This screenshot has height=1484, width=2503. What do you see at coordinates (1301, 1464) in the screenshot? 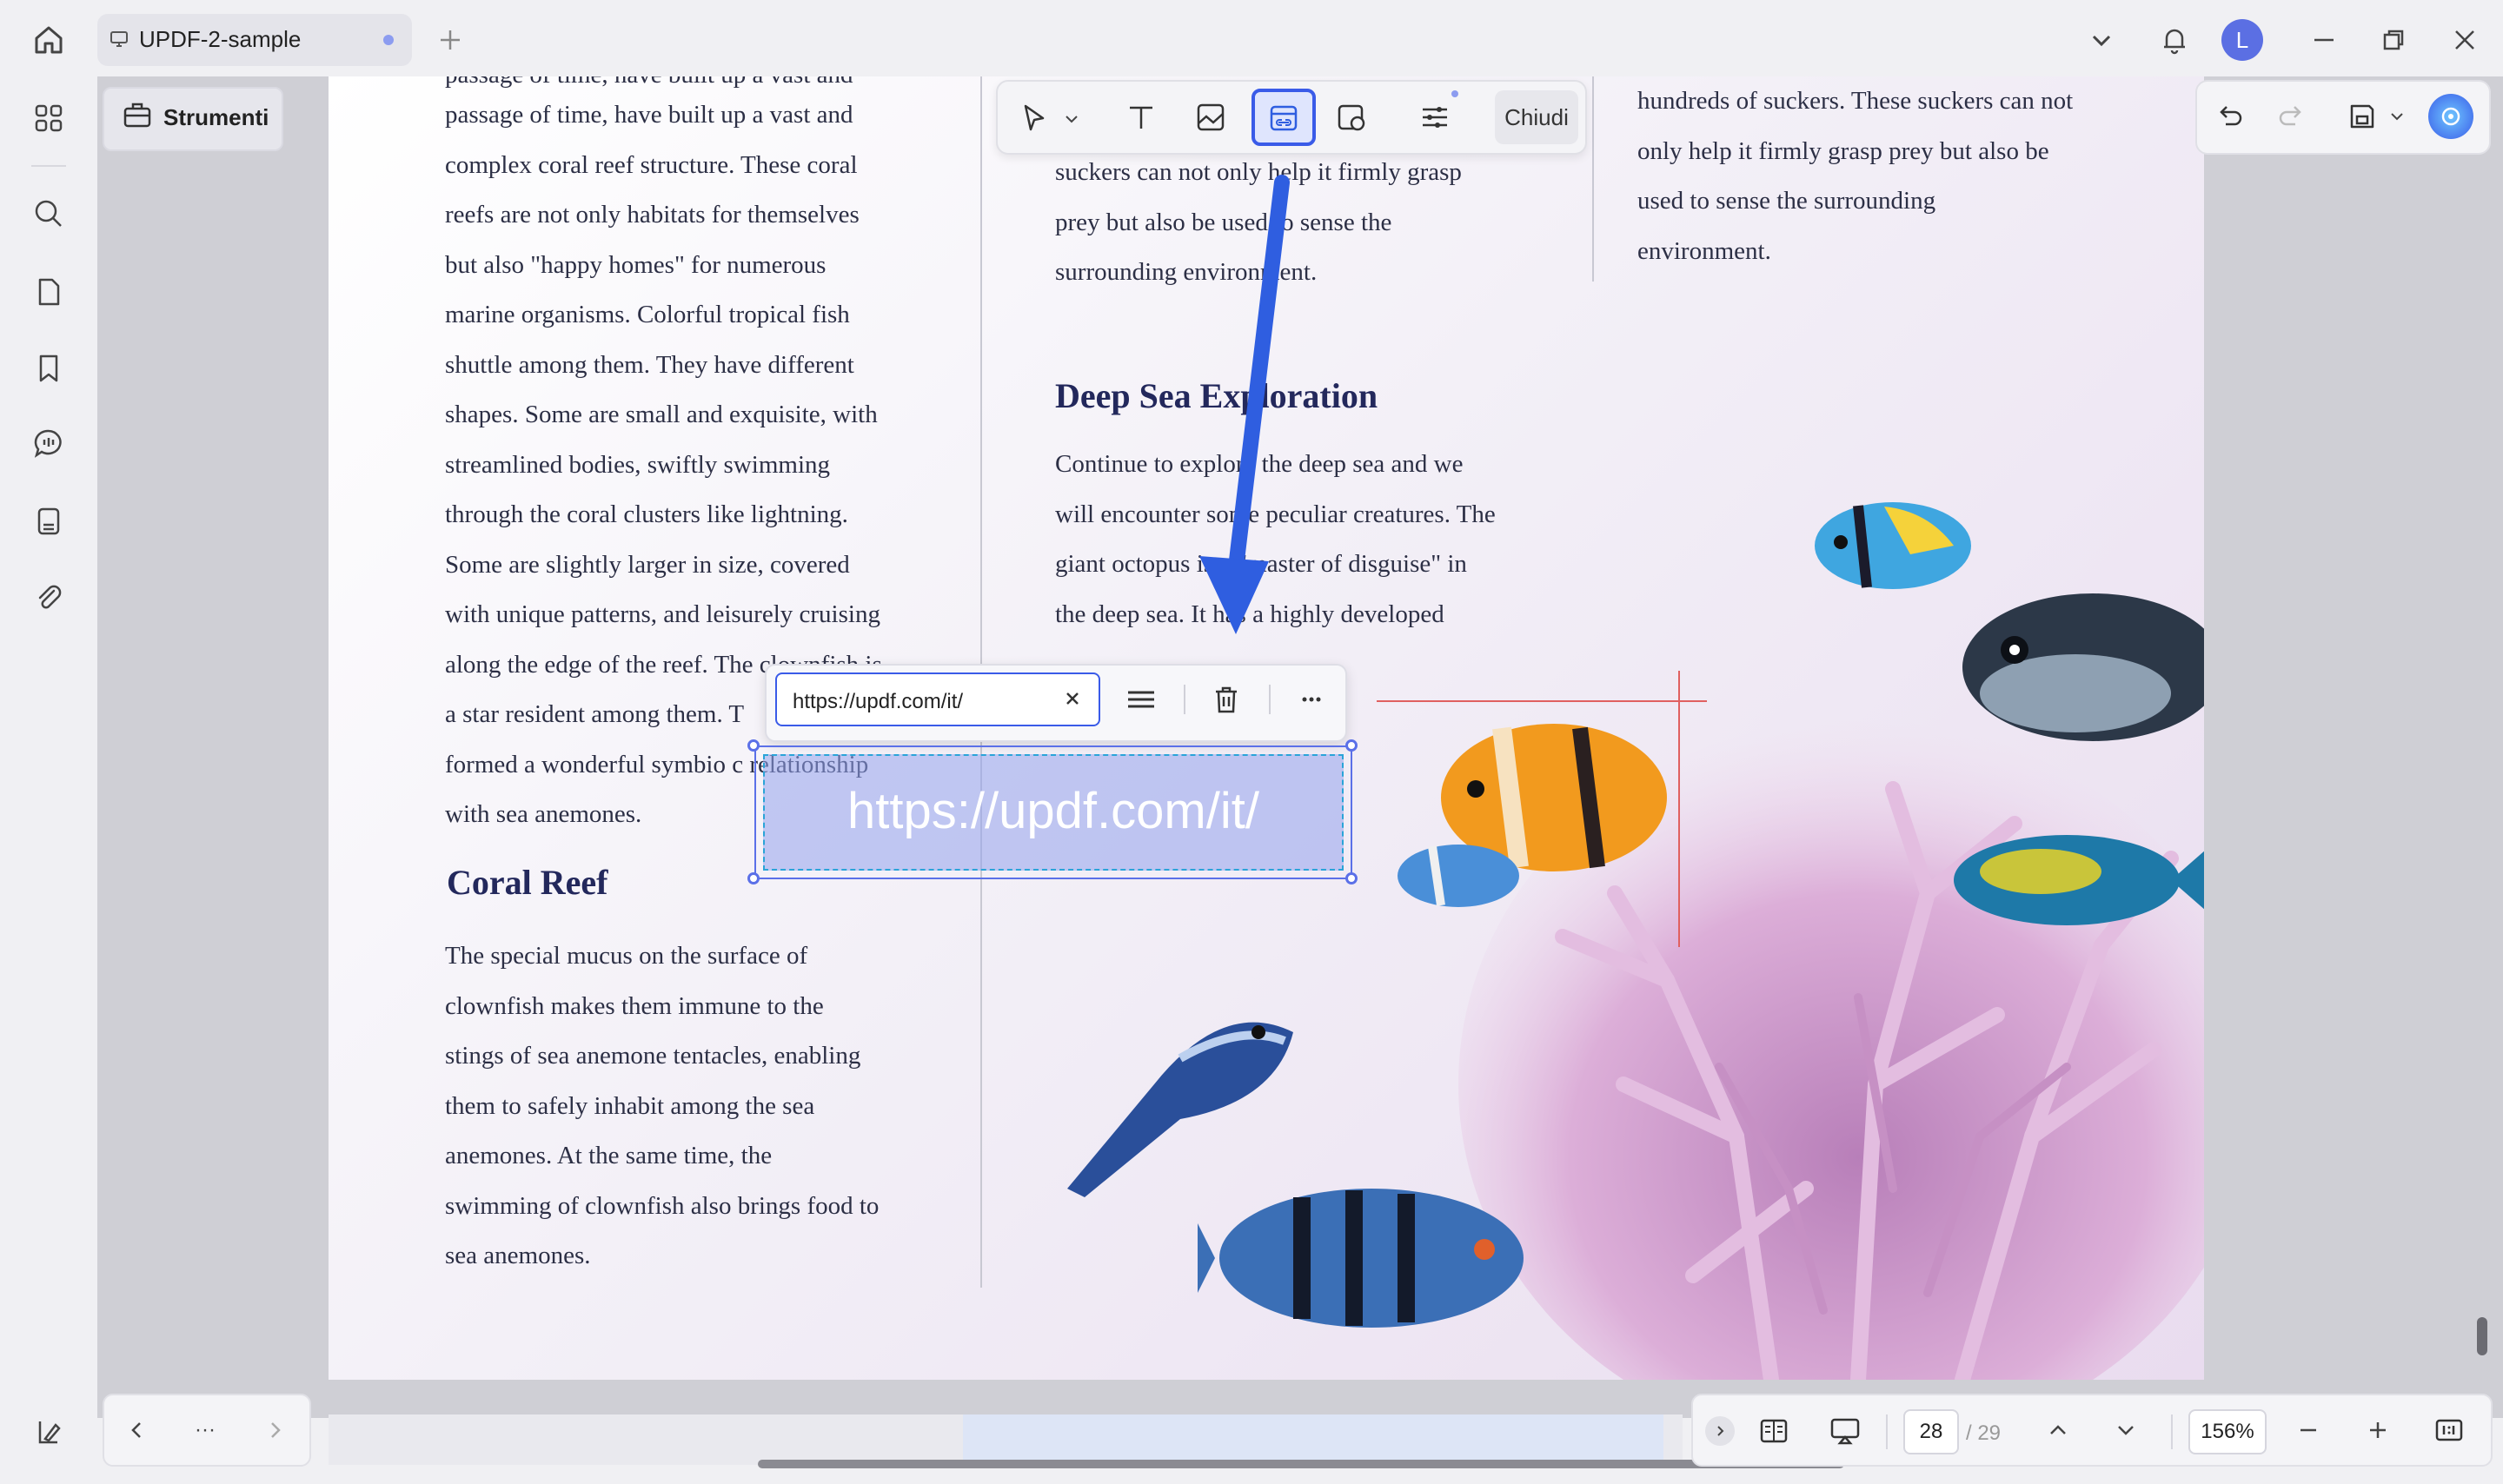
I see `horizontal-scrollbar-thumb` at bounding box center [1301, 1464].